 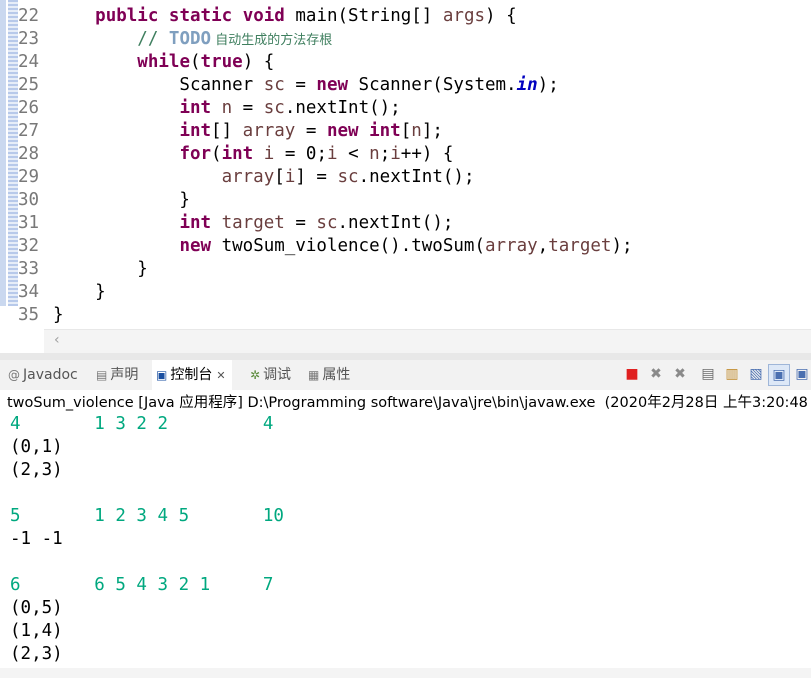 I want to click on tab-properties: ▦ 属性, so click(x=329, y=375).